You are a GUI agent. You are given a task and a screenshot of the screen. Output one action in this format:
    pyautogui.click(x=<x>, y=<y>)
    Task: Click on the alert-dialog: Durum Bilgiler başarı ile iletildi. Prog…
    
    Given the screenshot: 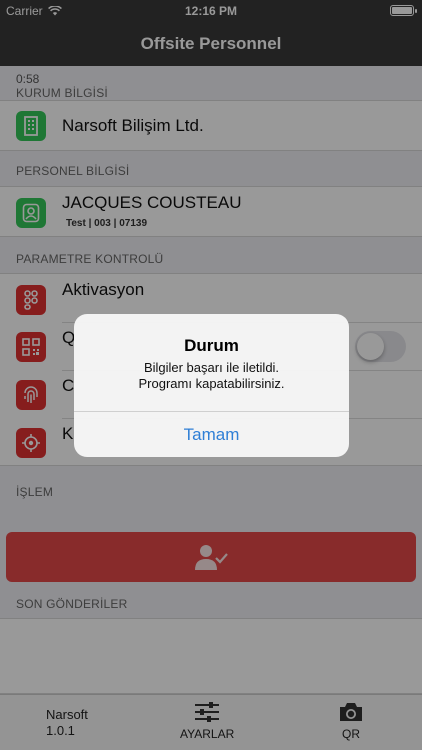 What is the action you would take?
    pyautogui.click(x=211, y=385)
    